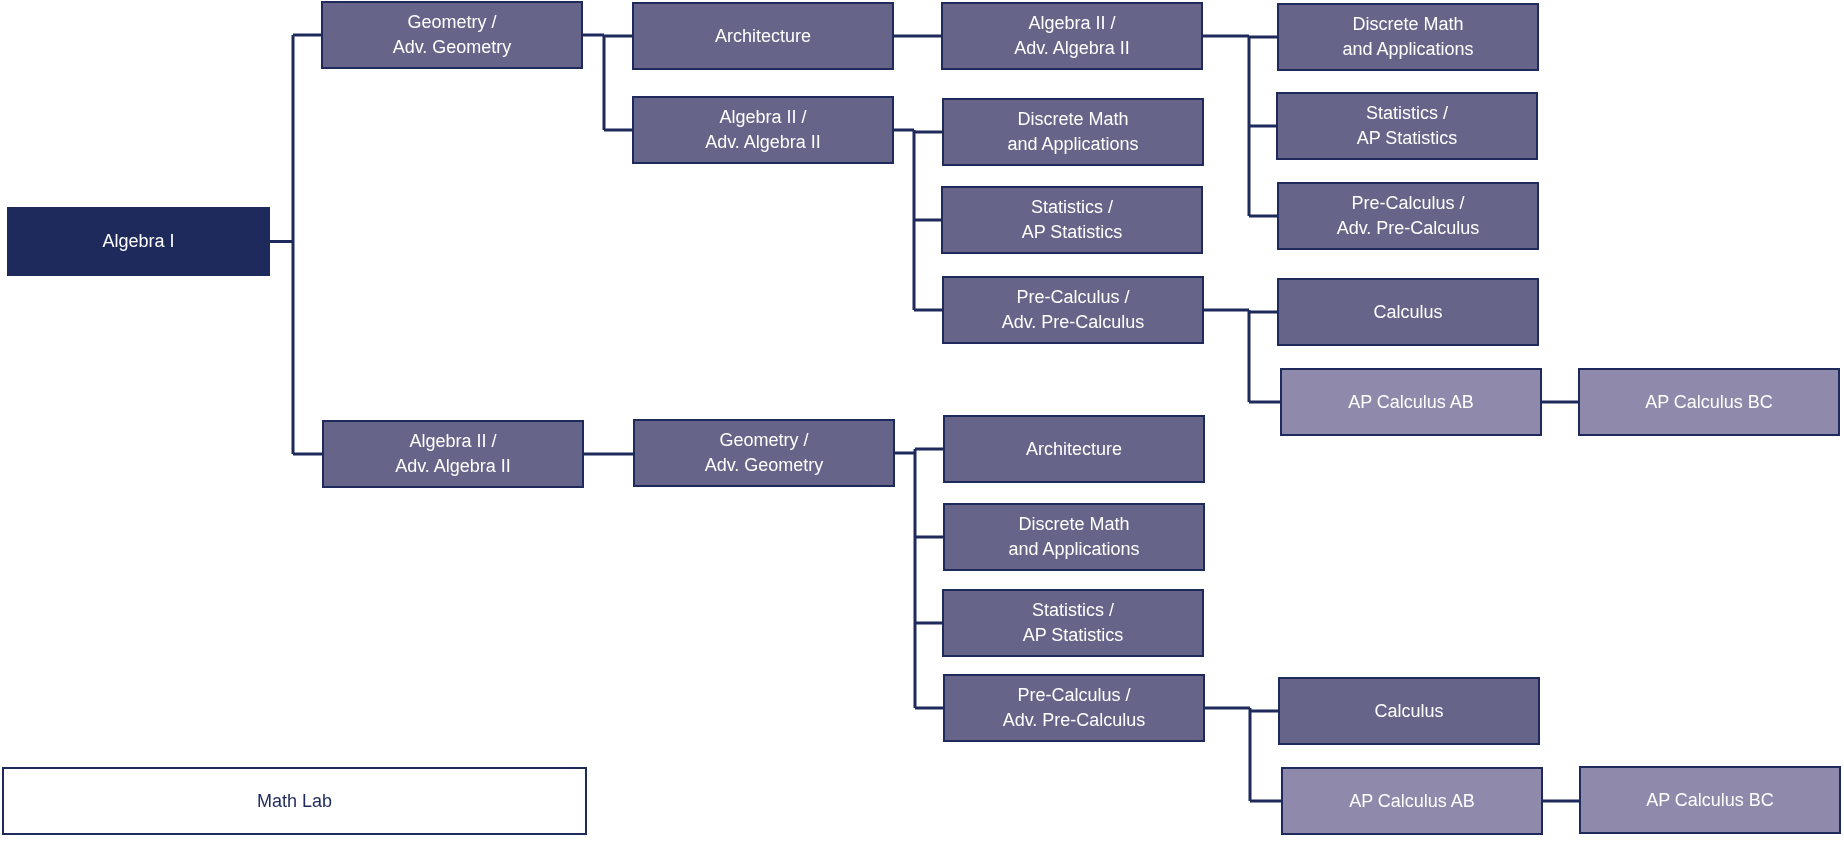 This screenshot has width=1844, height=842. What do you see at coordinates (138, 241) in the screenshot?
I see `course-box: Algebra I` at bounding box center [138, 241].